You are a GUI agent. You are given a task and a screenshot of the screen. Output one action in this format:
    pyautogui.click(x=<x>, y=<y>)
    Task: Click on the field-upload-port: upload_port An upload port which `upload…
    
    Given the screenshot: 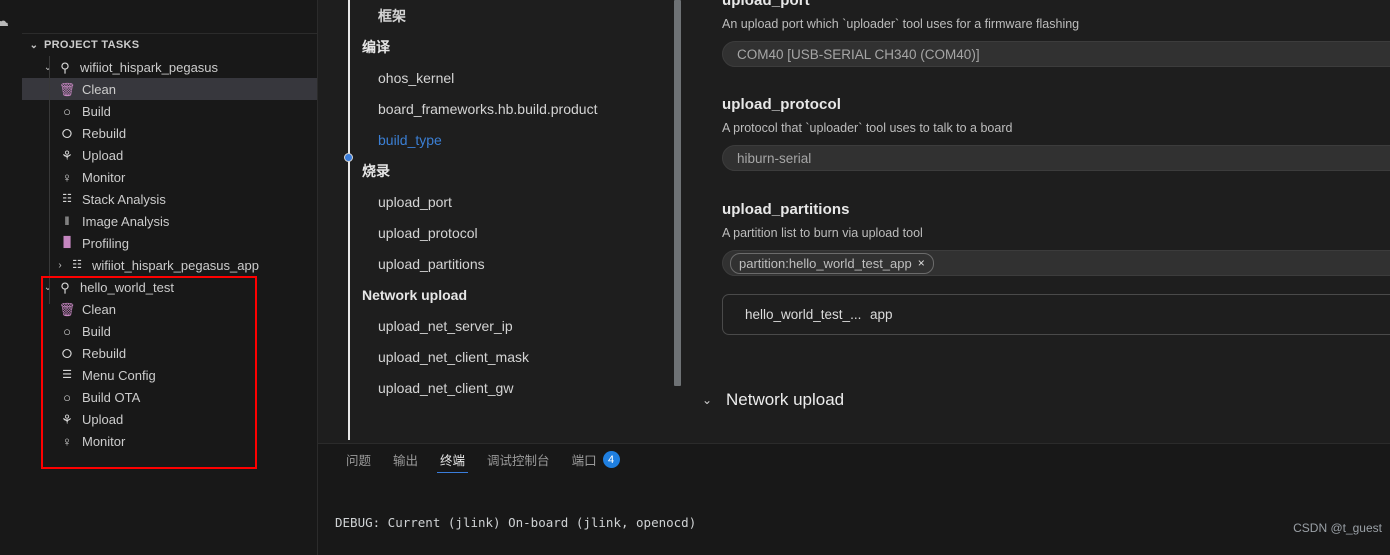 What is the action you would take?
    pyautogui.click(x=1056, y=33)
    